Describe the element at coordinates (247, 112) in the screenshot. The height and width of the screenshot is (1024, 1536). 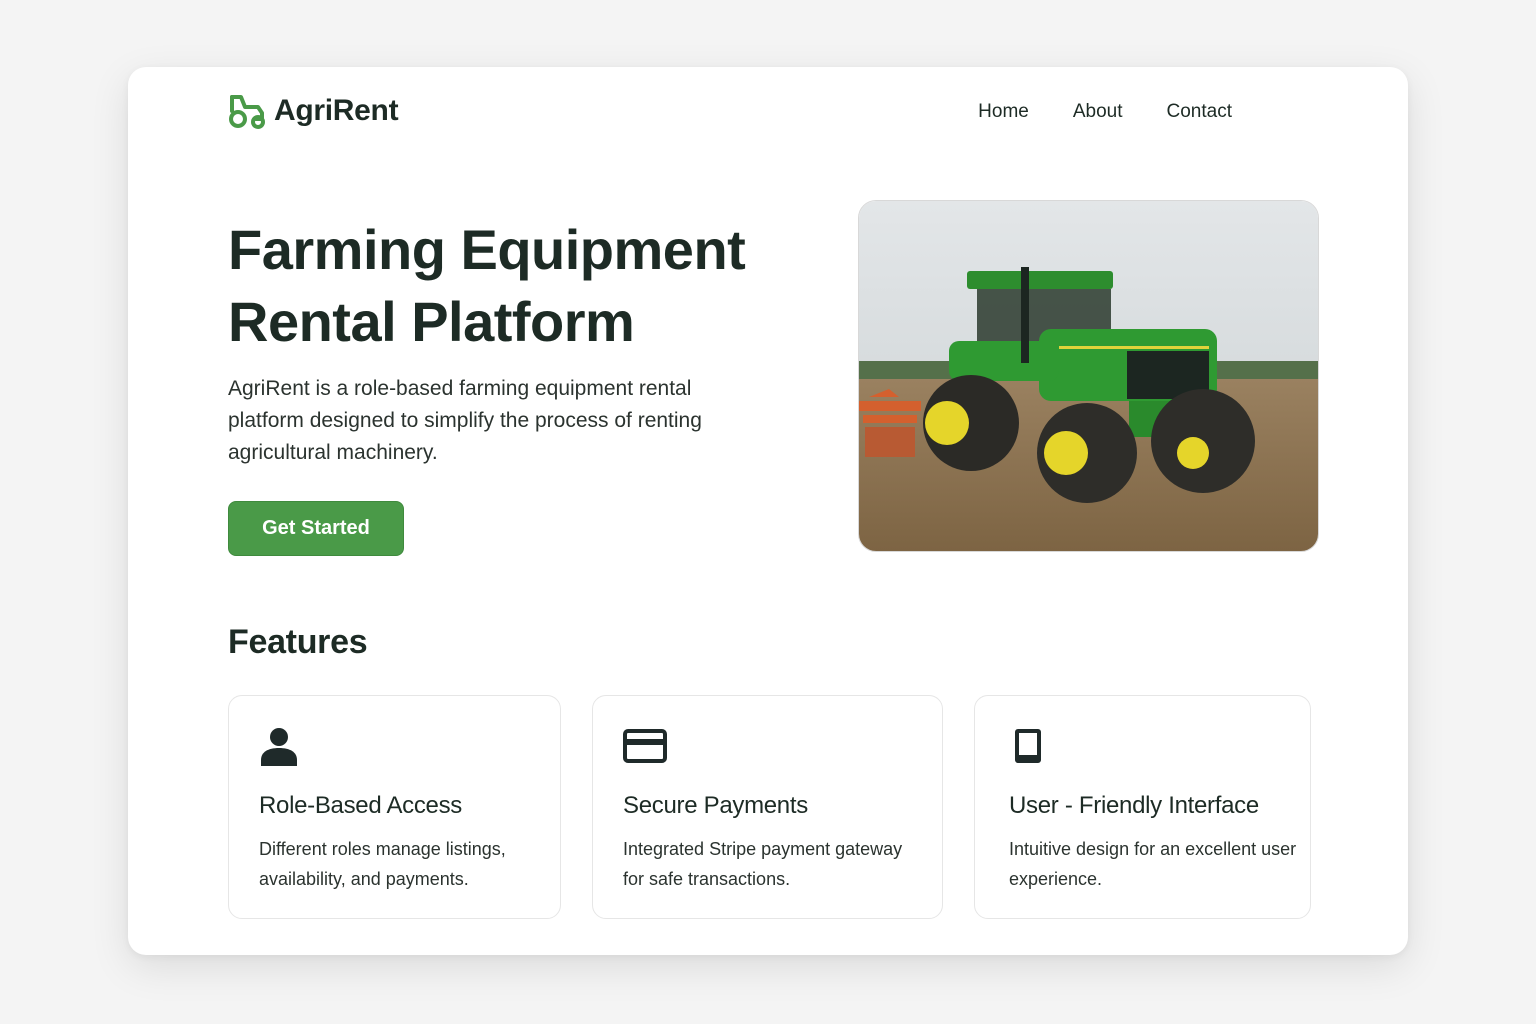
I see `tractor-logo-icon` at that location.